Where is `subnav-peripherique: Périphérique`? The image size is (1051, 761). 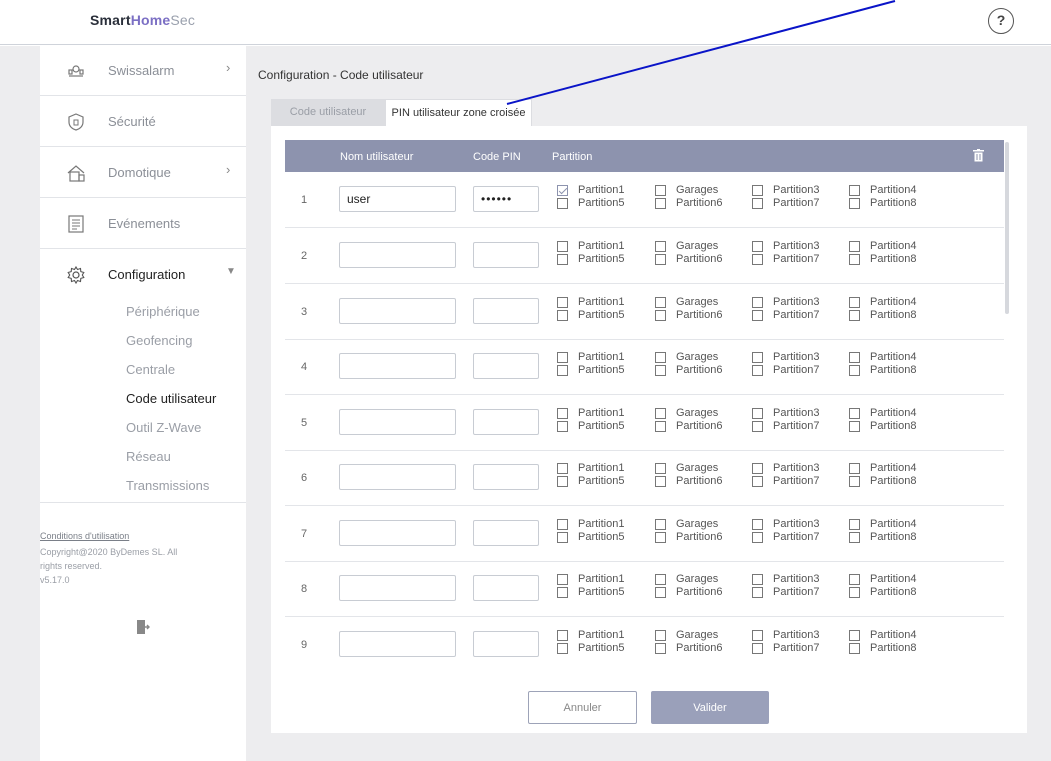 subnav-peripherique: Périphérique is located at coordinates (163, 311).